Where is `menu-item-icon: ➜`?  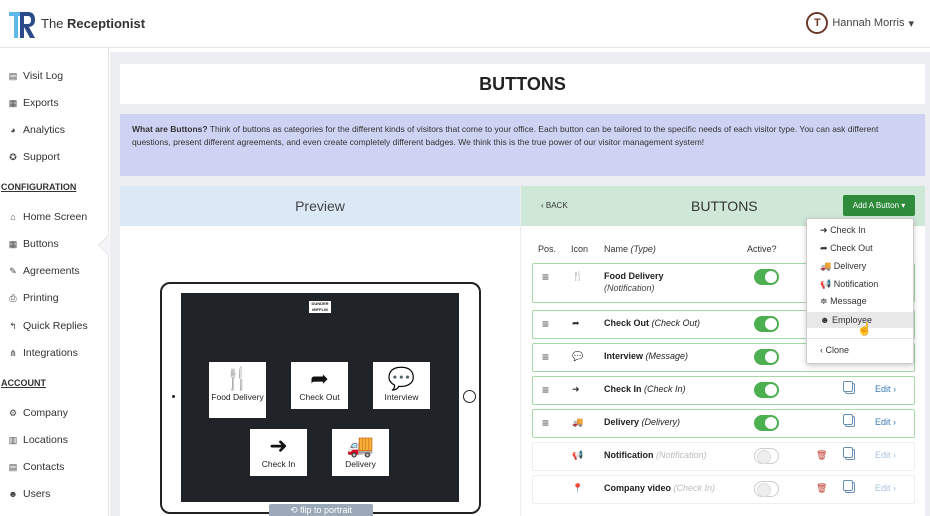
menu-item-icon: ➜ is located at coordinates (824, 230).